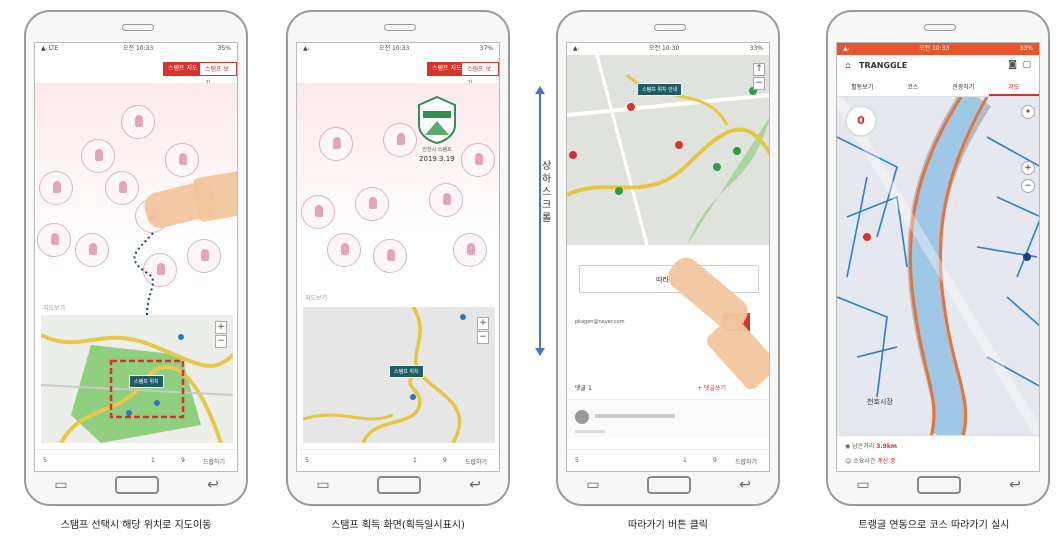 This screenshot has width=1064, height=536. I want to click on pointing-hand-arm, so click(736, 353).